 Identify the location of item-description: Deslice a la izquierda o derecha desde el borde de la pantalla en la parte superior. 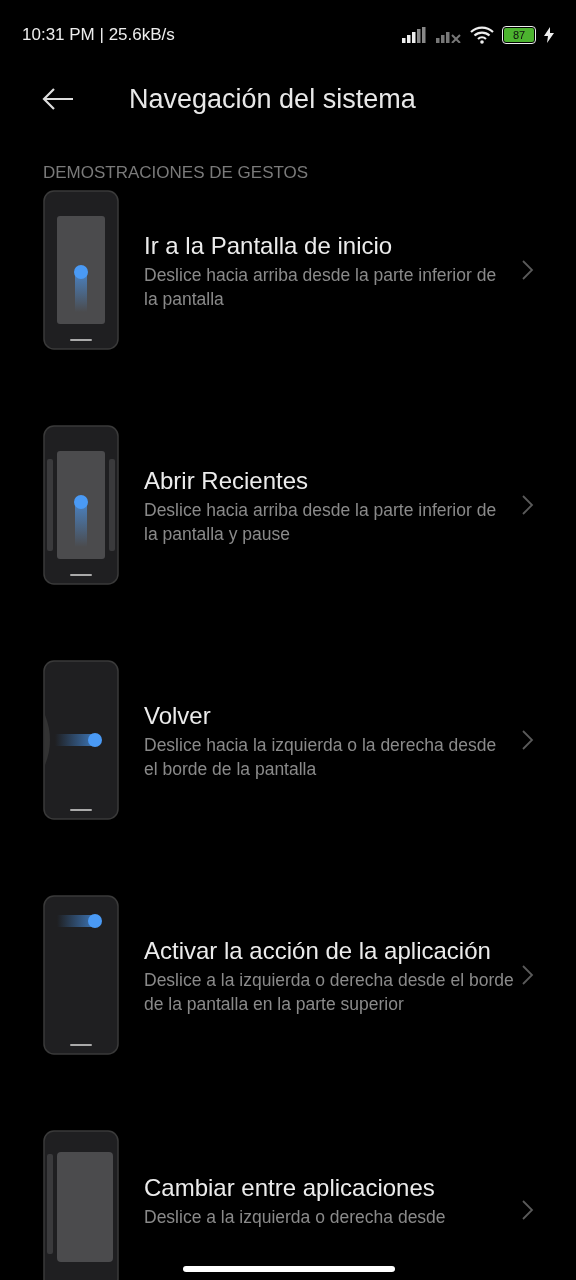
(329, 992).